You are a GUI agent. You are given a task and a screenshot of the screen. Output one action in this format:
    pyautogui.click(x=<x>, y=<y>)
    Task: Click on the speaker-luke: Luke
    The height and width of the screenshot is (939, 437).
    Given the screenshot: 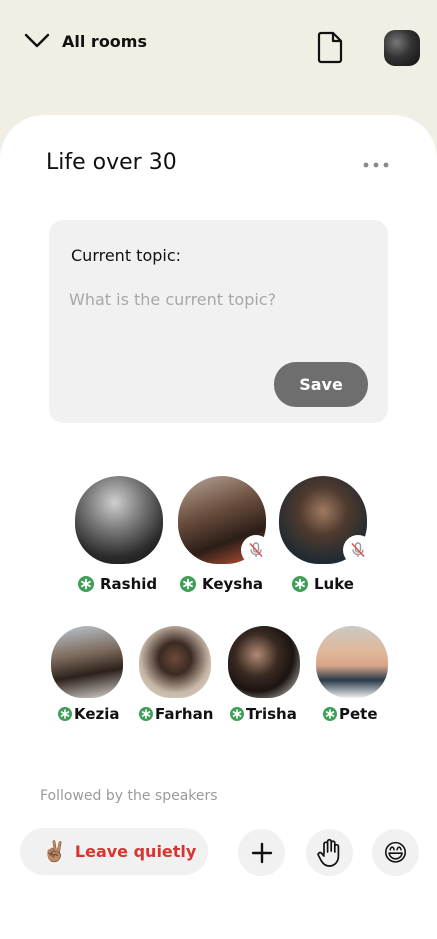 What is the action you would take?
    pyautogui.click(x=326, y=536)
    